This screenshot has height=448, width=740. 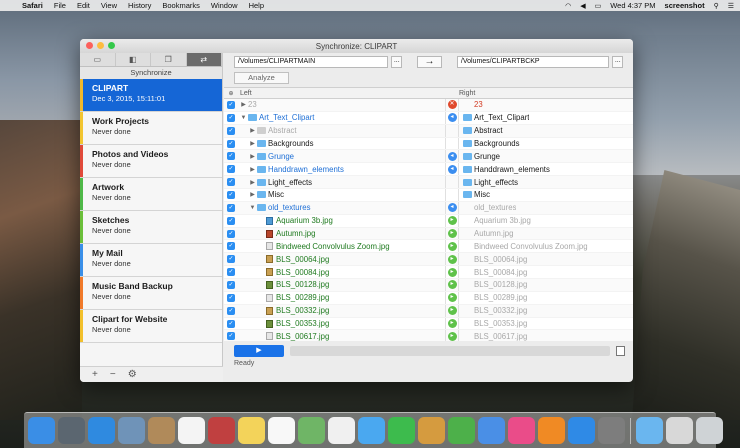 What do you see at coordinates (679, 430) in the screenshot?
I see `downloads-icon` at bounding box center [679, 430].